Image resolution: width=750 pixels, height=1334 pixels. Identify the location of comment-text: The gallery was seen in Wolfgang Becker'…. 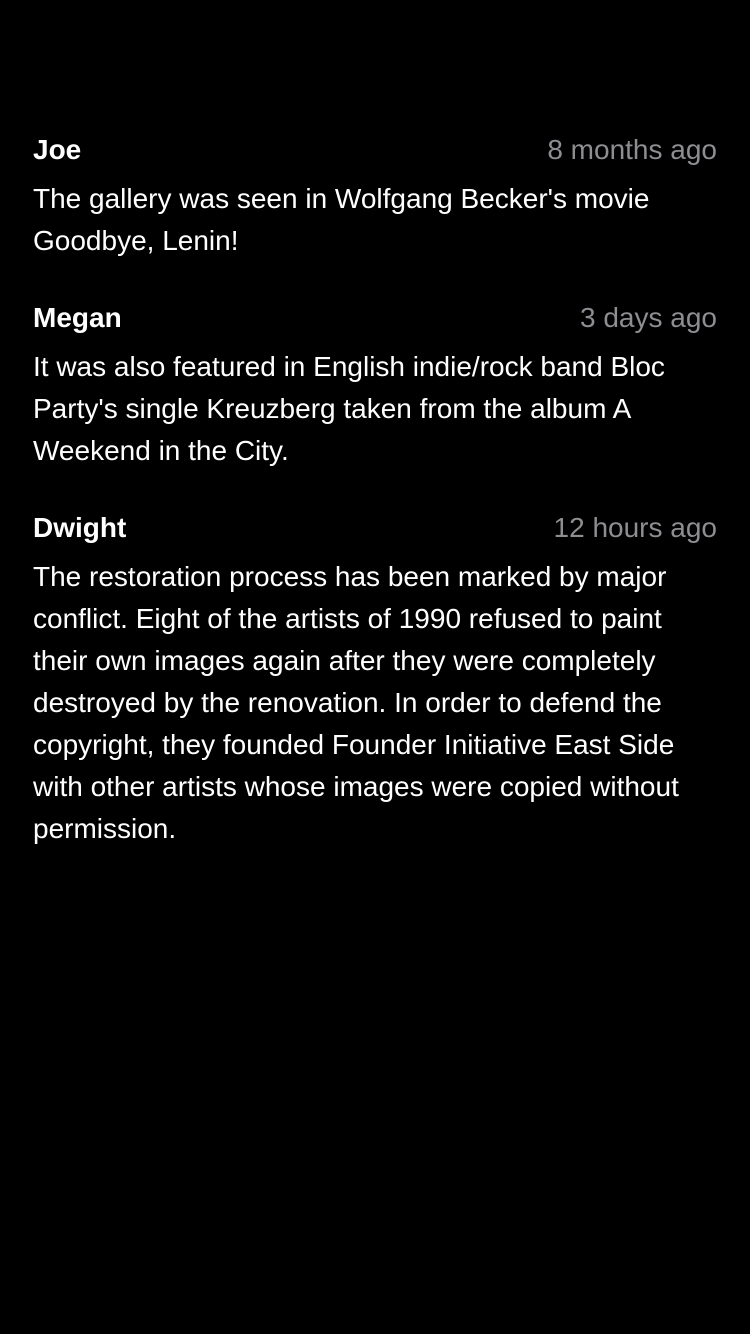
(341, 219).